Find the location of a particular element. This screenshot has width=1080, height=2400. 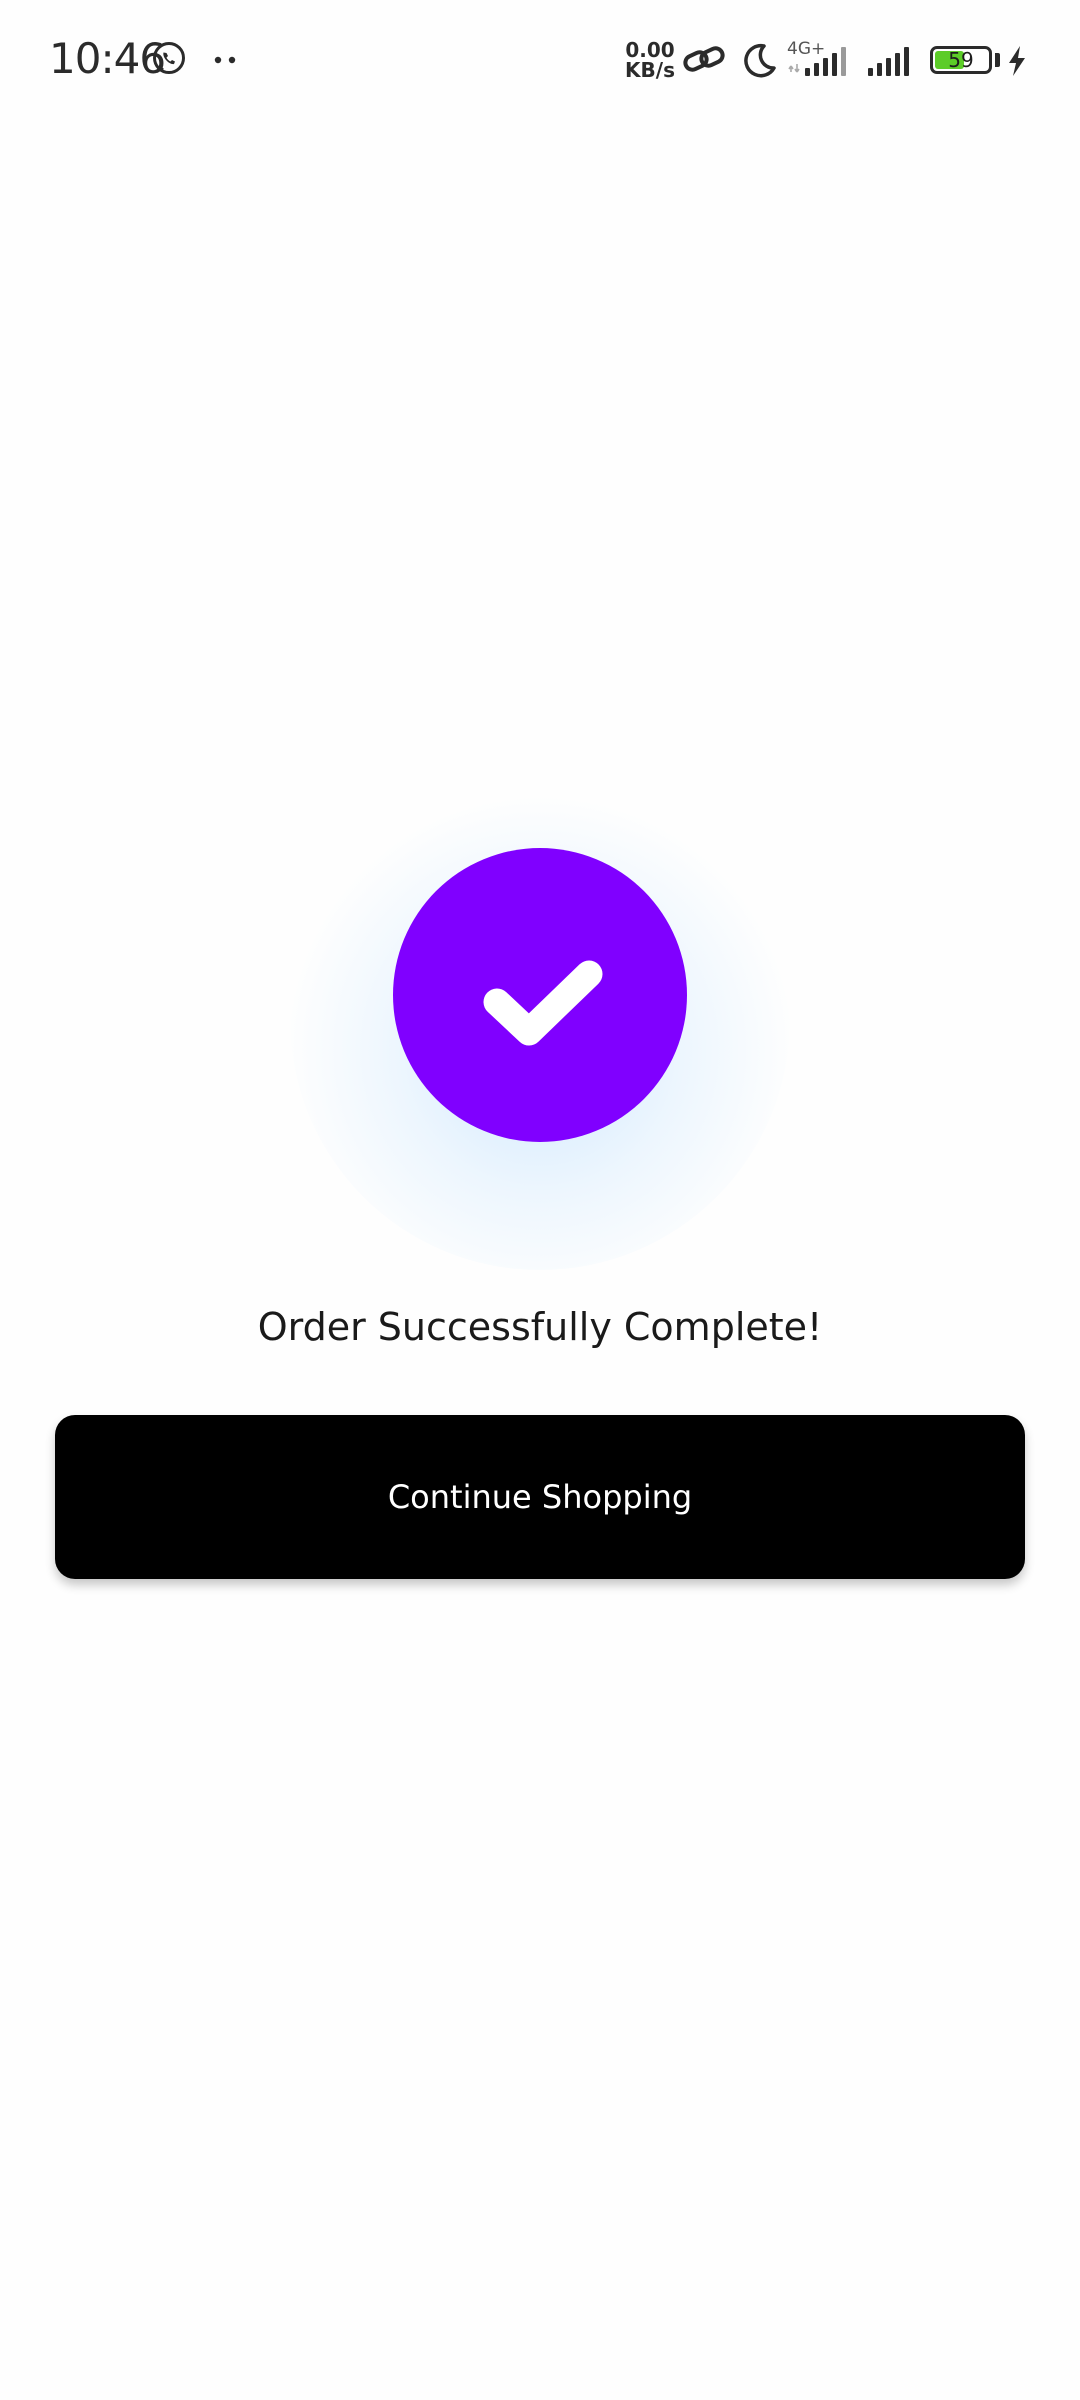

moon-icon is located at coordinates (760, 60).